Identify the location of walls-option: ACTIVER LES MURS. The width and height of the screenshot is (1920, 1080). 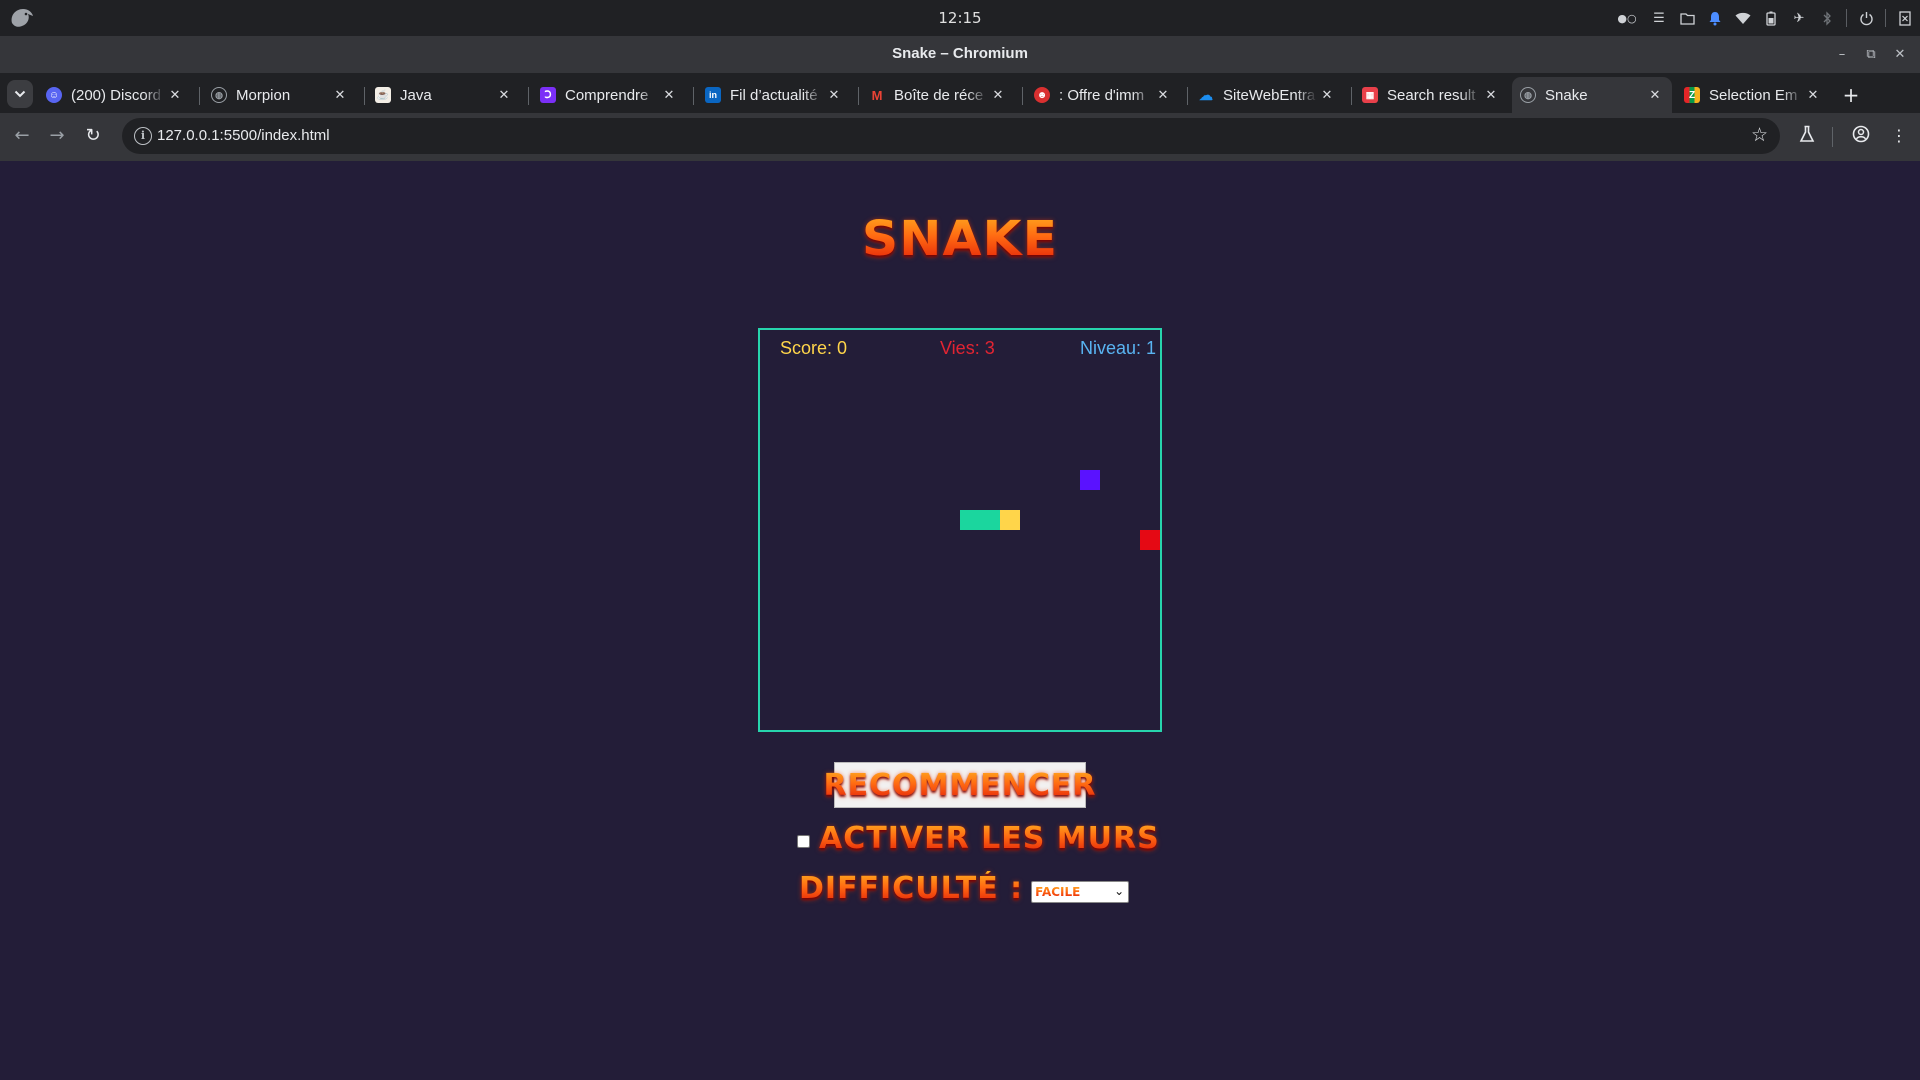
(978, 838).